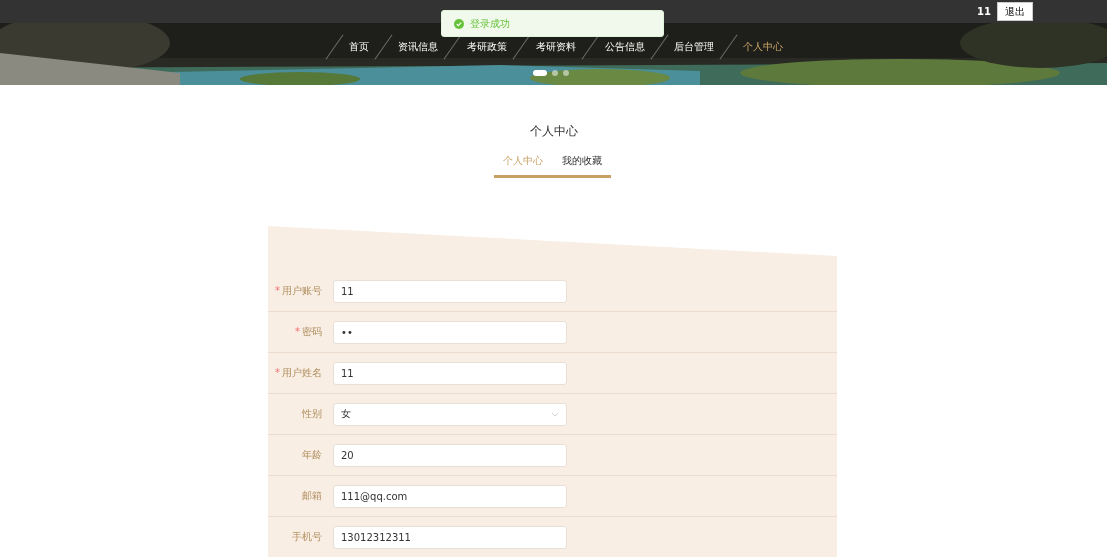  What do you see at coordinates (450, 496) in the screenshot?
I see `input-field: 111@qq.com` at bounding box center [450, 496].